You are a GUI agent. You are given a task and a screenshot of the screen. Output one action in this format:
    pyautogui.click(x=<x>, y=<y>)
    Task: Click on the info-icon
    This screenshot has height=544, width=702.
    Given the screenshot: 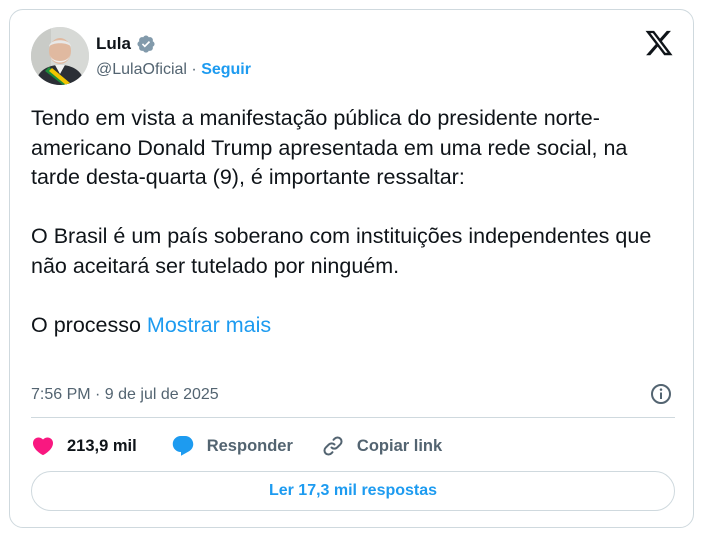 What is the action you would take?
    pyautogui.click(x=661, y=394)
    